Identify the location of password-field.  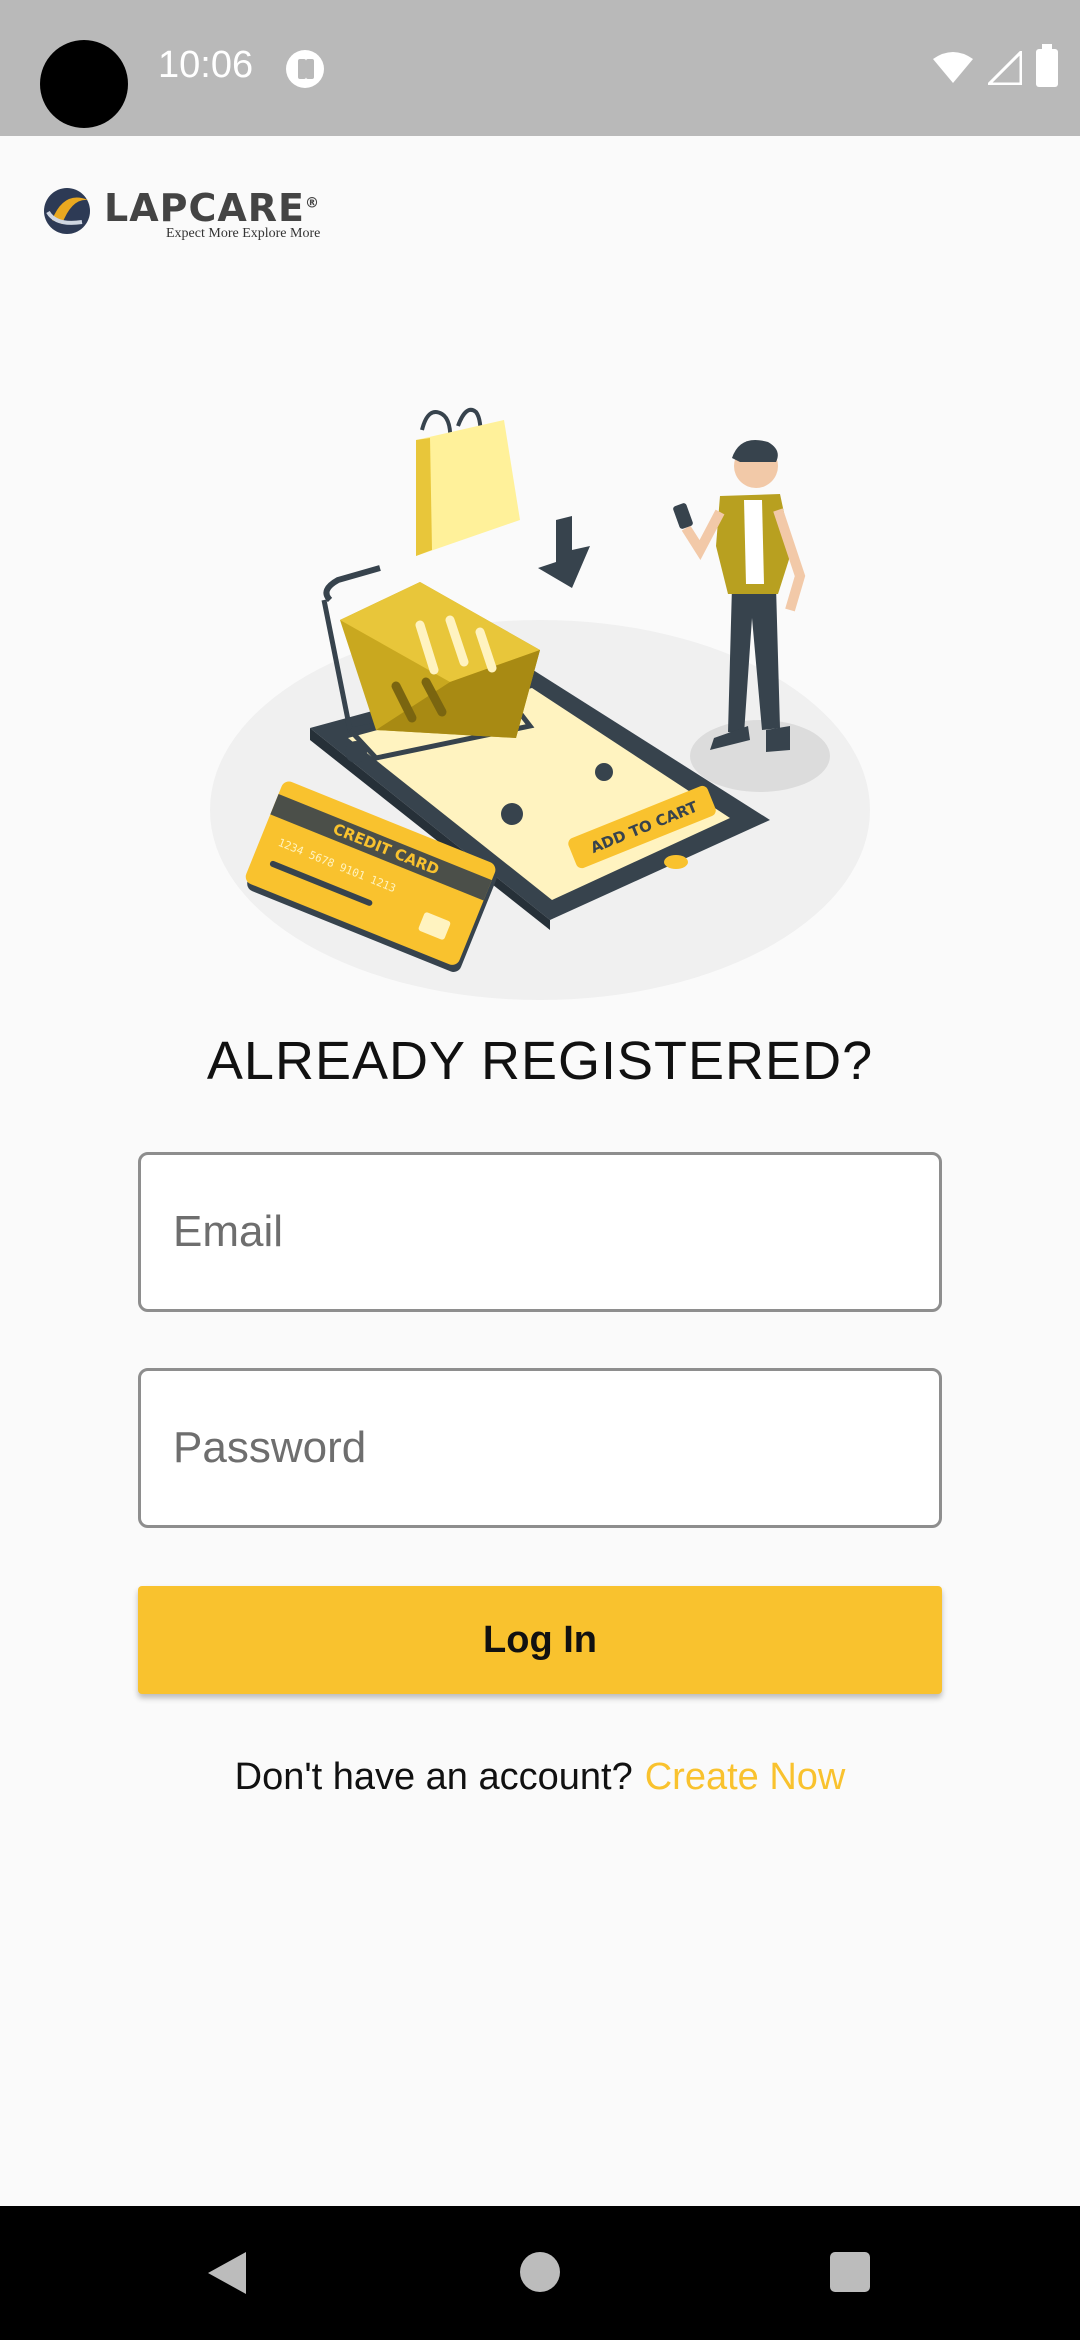
(540, 1448).